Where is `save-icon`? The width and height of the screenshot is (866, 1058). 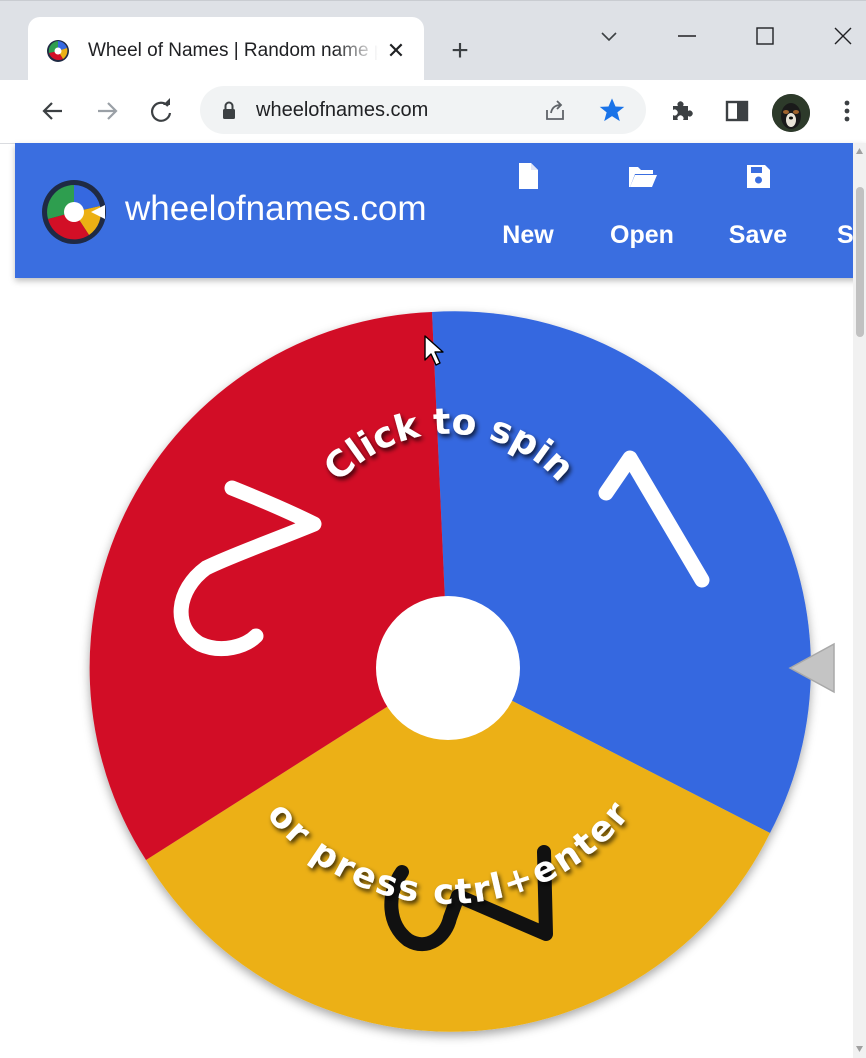
save-icon is located at coordinates (758, 176).